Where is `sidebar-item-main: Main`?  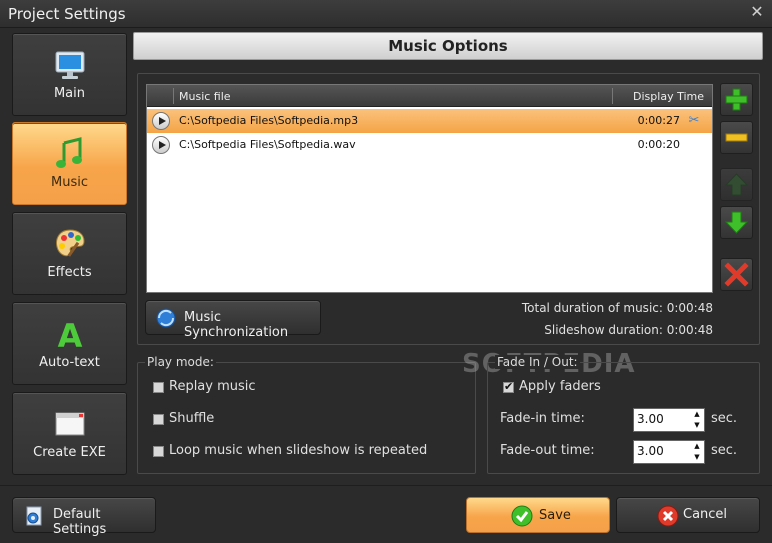 sidebar-item-main: Main is located at coordinates (69, 74).